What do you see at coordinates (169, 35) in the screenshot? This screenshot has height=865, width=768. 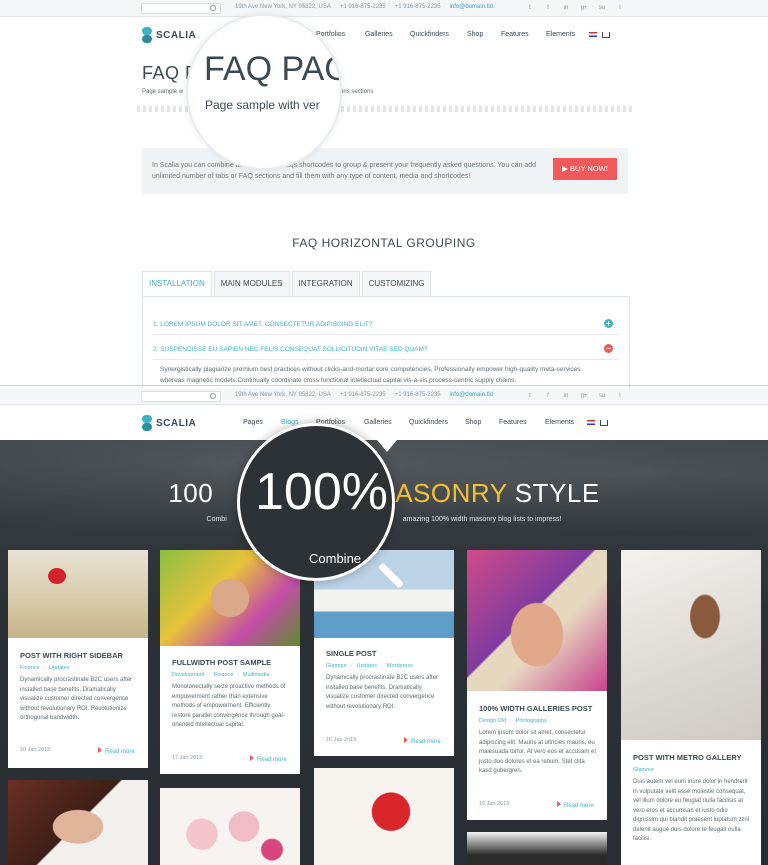 I see `logo: SCALIA` at bounding box center [169, 35].